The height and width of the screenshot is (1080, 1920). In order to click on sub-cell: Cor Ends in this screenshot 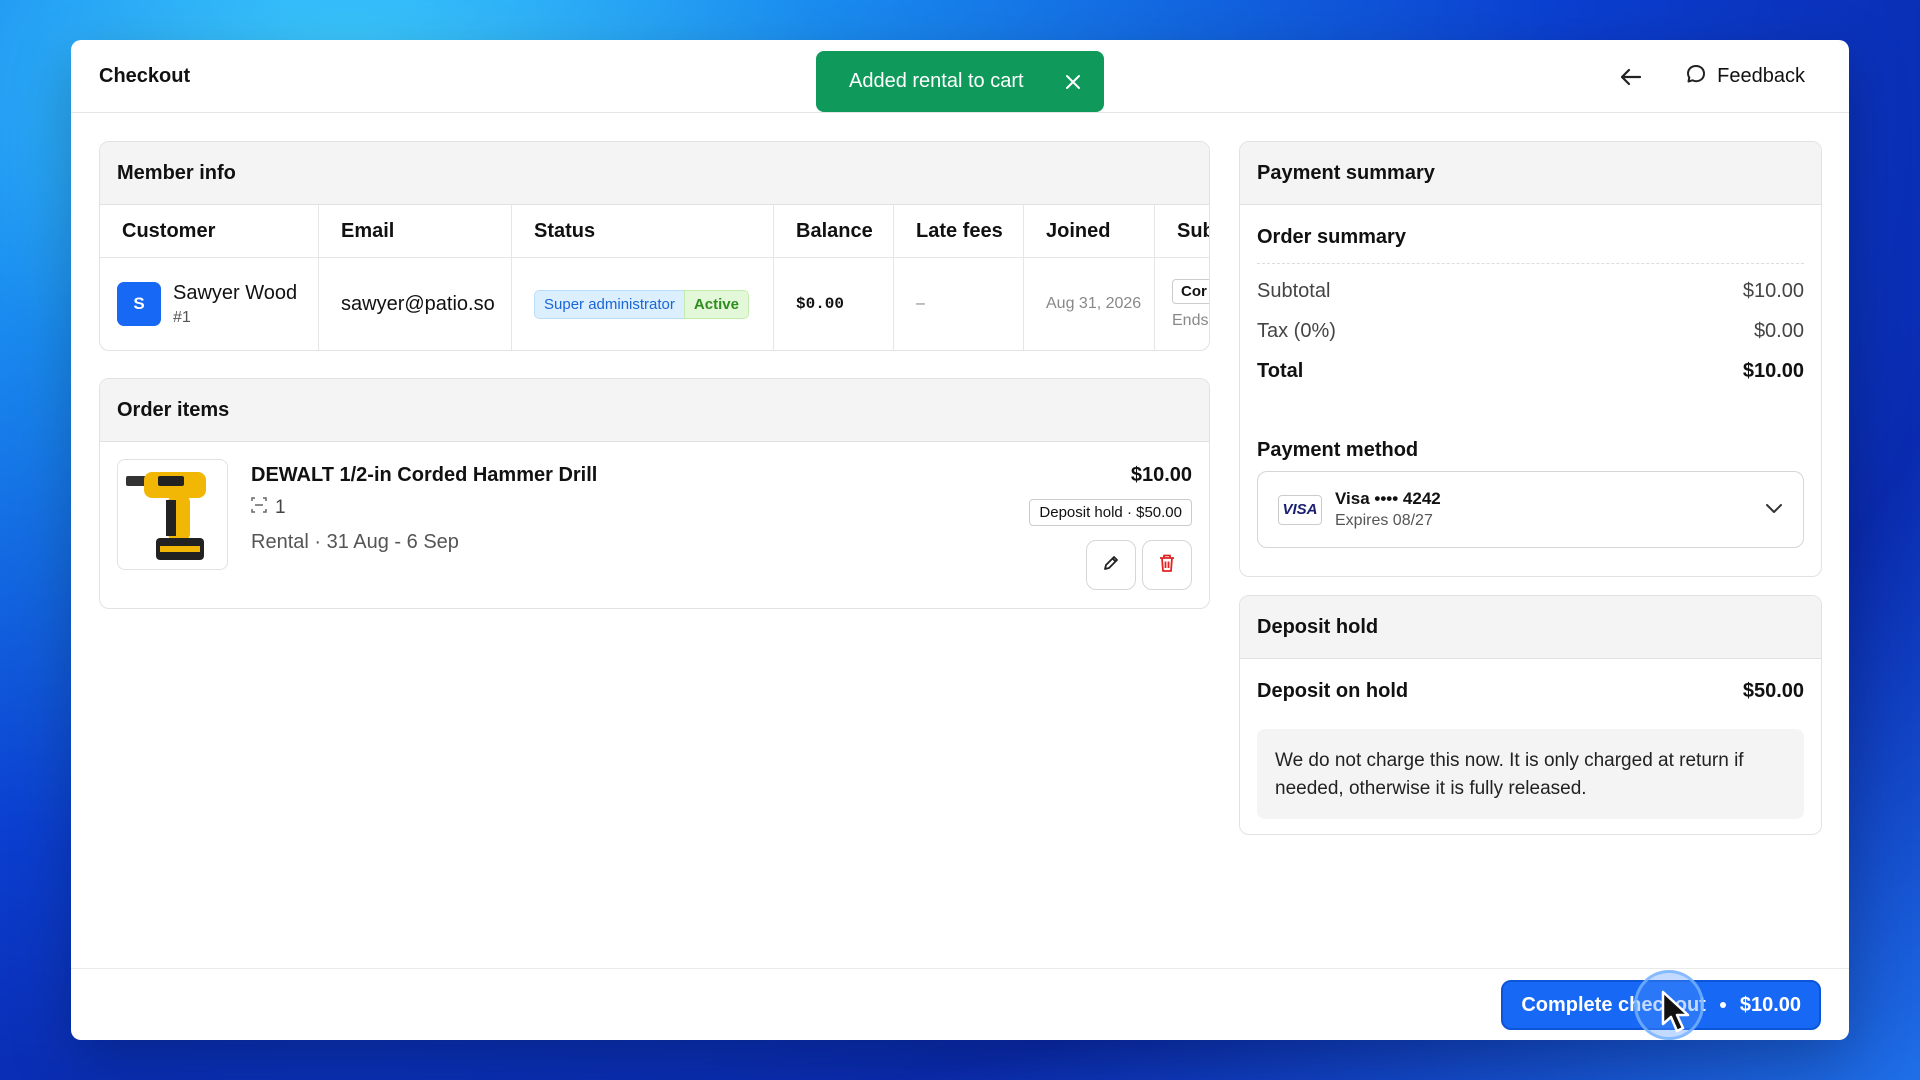, I will do `click(1182, 304)`.